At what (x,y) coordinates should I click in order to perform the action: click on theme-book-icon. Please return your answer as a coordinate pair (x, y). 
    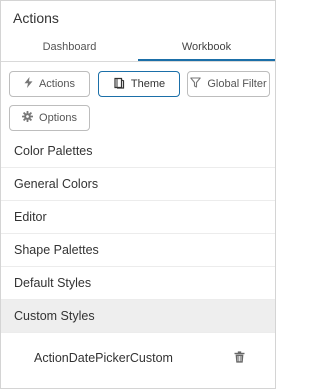
    Looking at the image, I should click on (119, 84).